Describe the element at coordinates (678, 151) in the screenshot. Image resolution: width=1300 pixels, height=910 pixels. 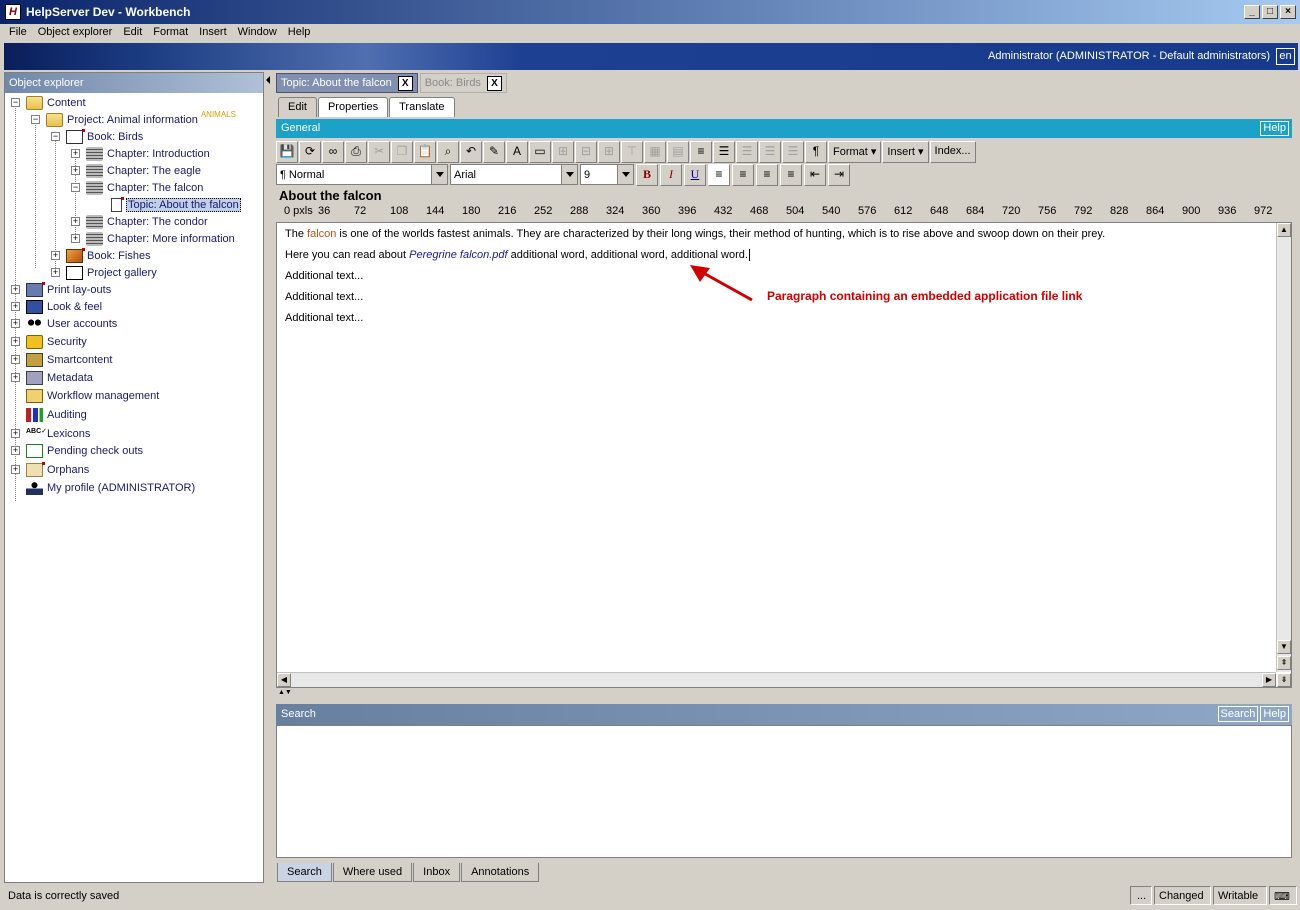
I see `split-cells-icon: ▤` at that location.